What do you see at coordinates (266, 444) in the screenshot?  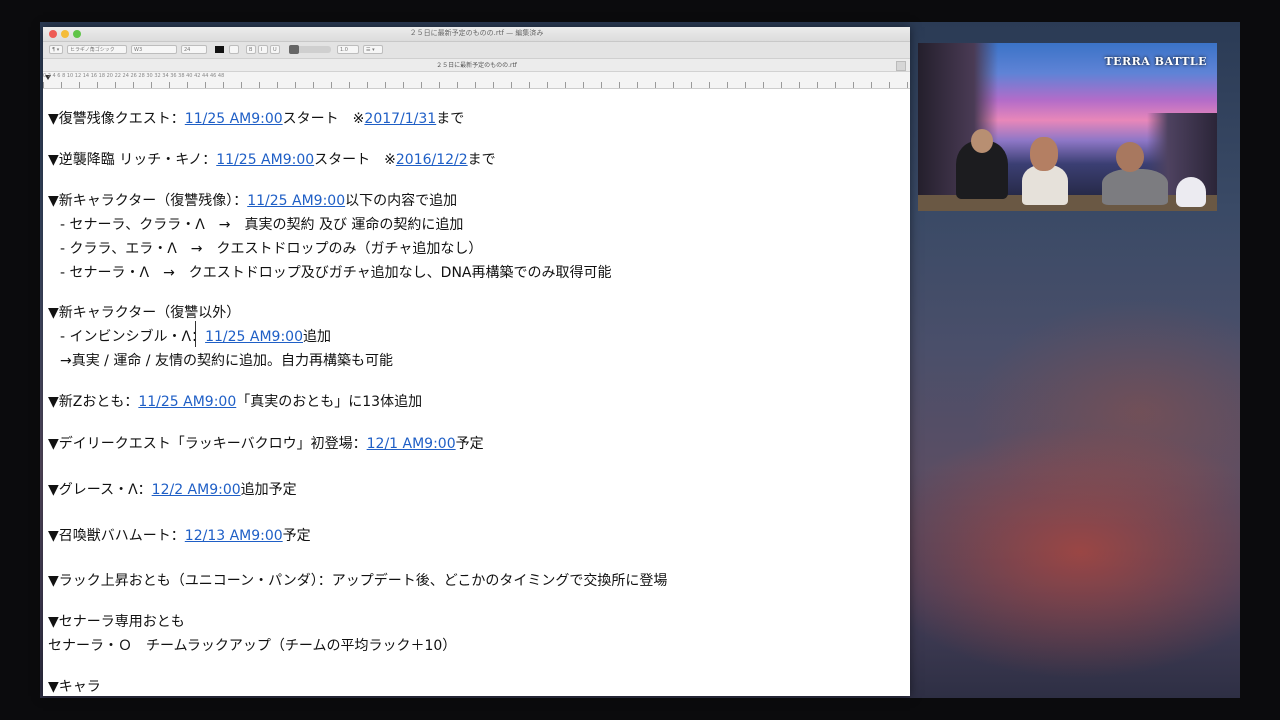 I see `doc-line: ▼デイリークエスト「ラッキーバクロウ」初登場：12/1 AM9:00予定` at bounding box center [266, 444].